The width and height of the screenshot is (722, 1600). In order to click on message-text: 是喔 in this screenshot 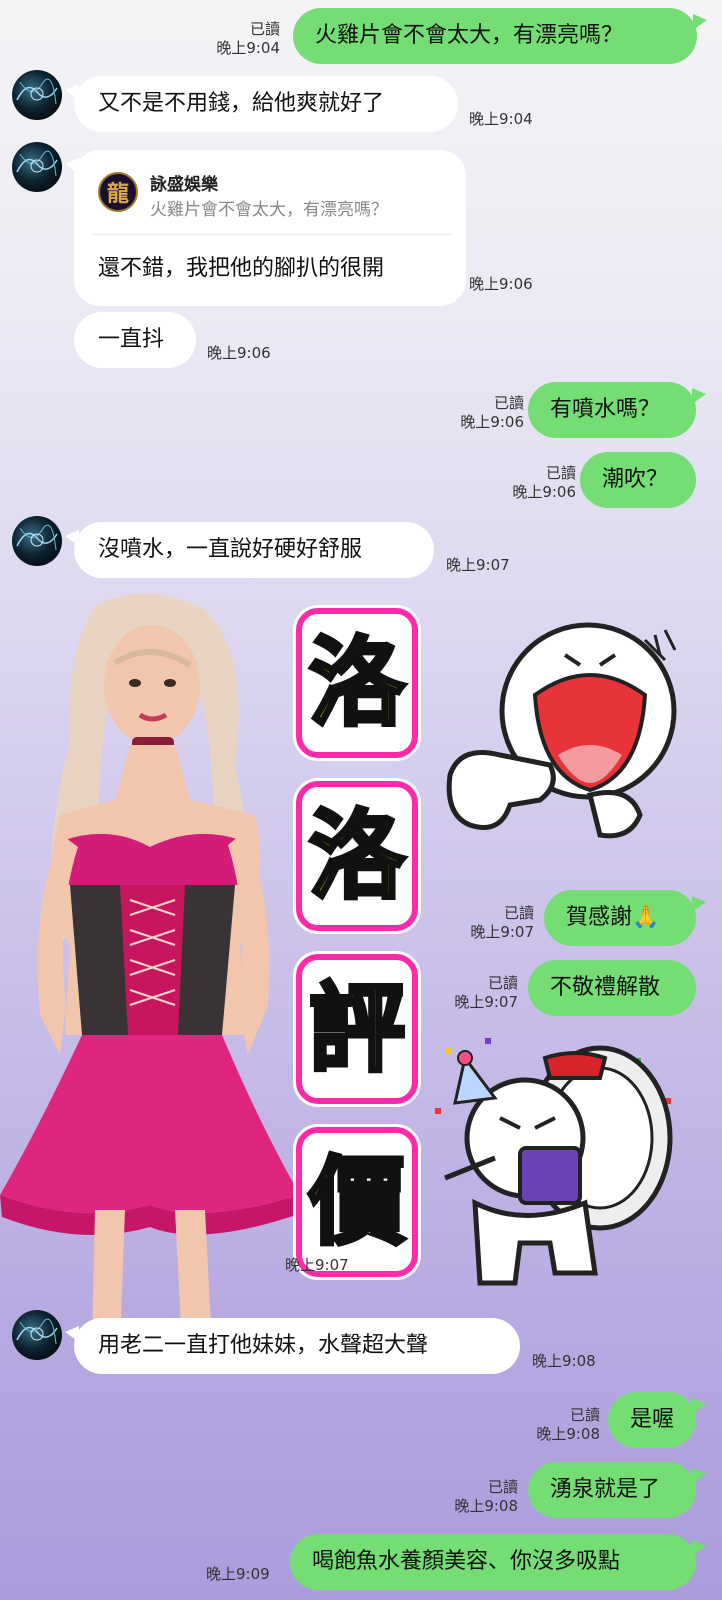, I will do `click(652, 1420)`.